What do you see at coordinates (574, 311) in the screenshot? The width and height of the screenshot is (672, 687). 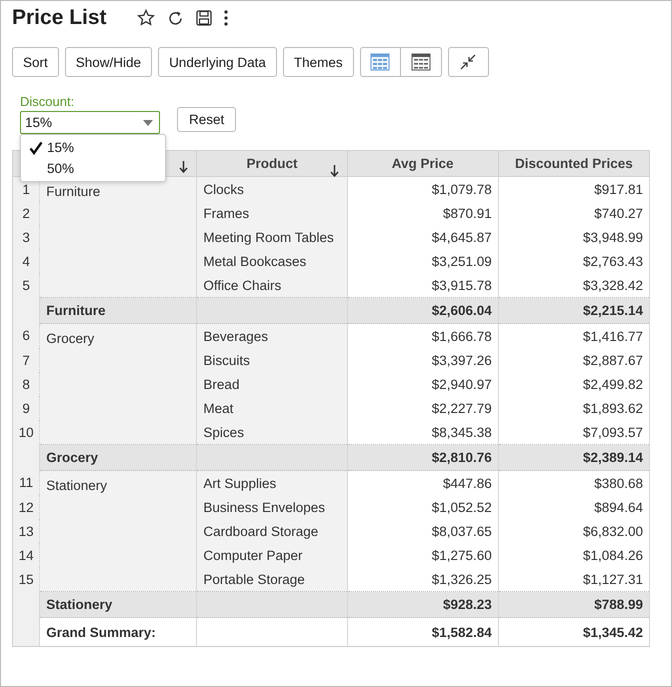 I see `subtotal-cell: $2,215.14` at bounding box center [574, 311].